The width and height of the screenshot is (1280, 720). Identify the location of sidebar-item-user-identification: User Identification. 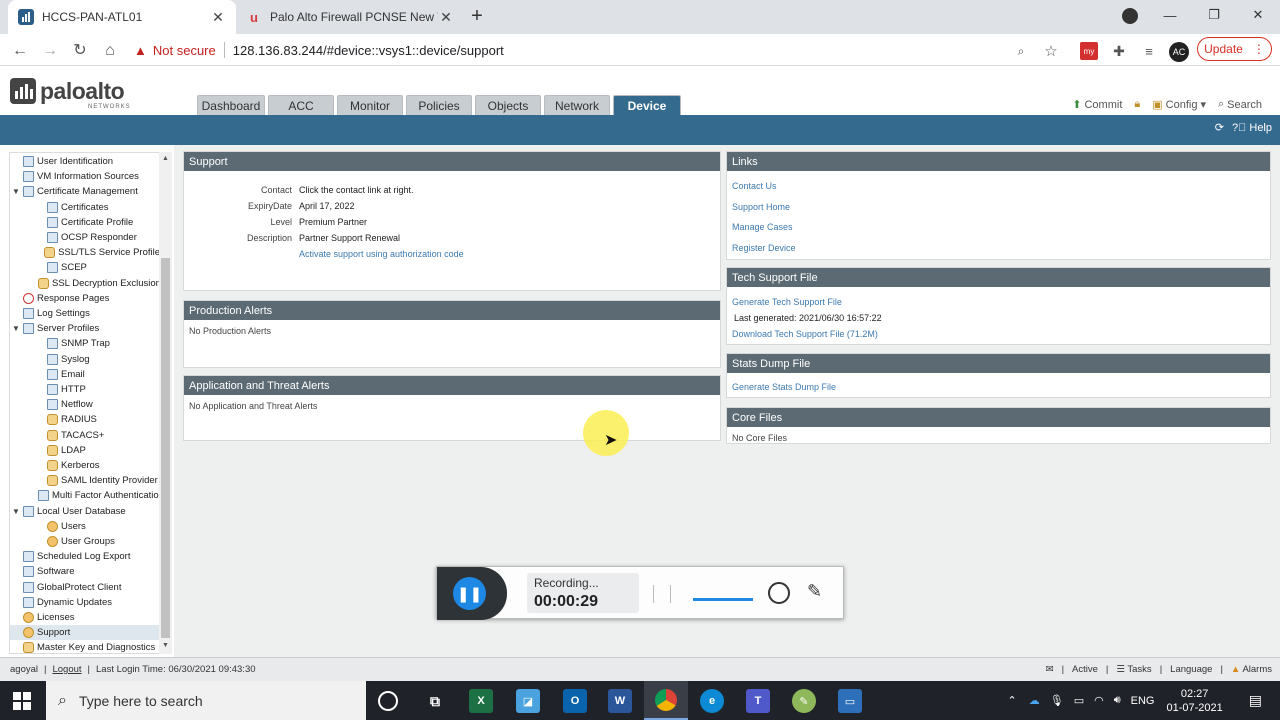
(85, 161).